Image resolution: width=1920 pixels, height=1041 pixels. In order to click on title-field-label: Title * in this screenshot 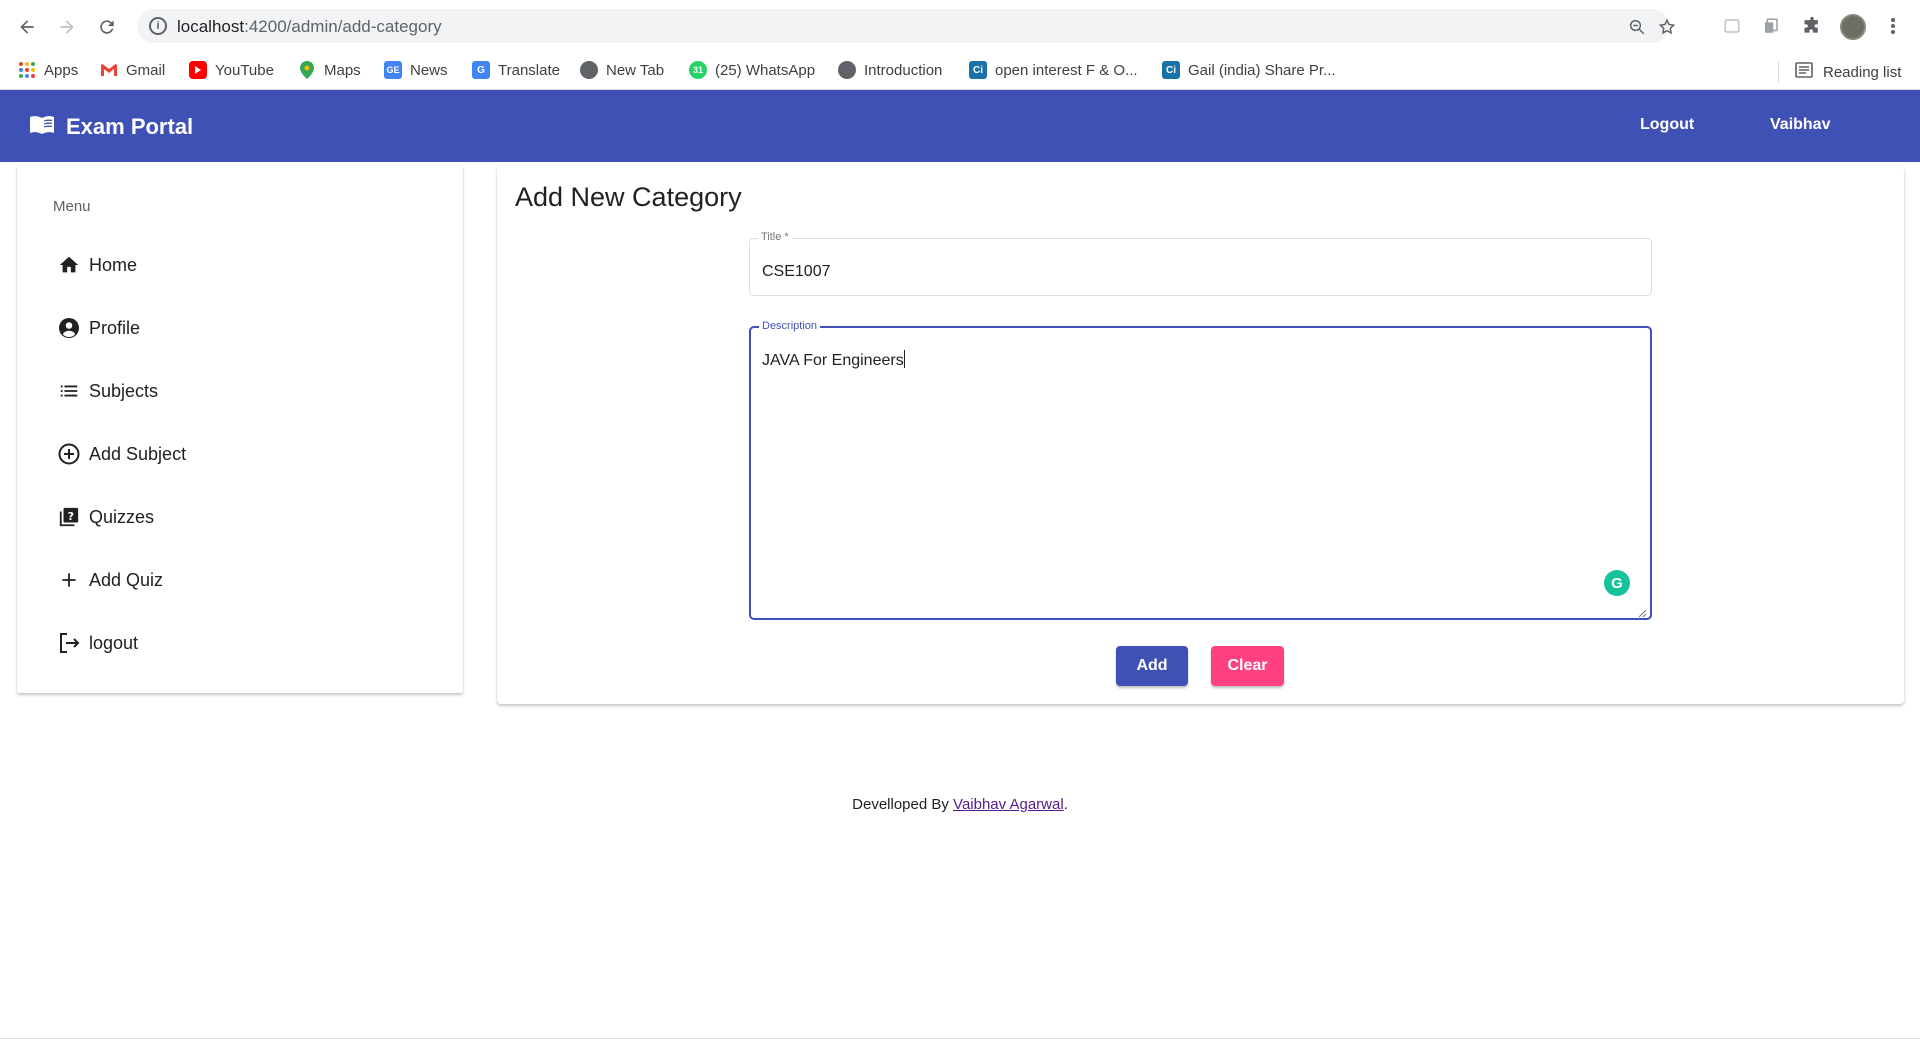, I will do `click(775, 237)`.